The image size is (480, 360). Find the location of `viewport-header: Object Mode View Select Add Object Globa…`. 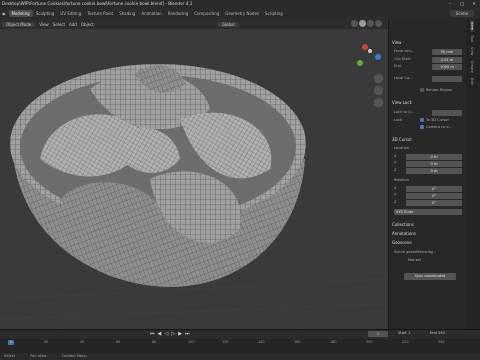

viewport-header: Object Mode View Select Add Object Globa… is located at coordinates (194, 24).